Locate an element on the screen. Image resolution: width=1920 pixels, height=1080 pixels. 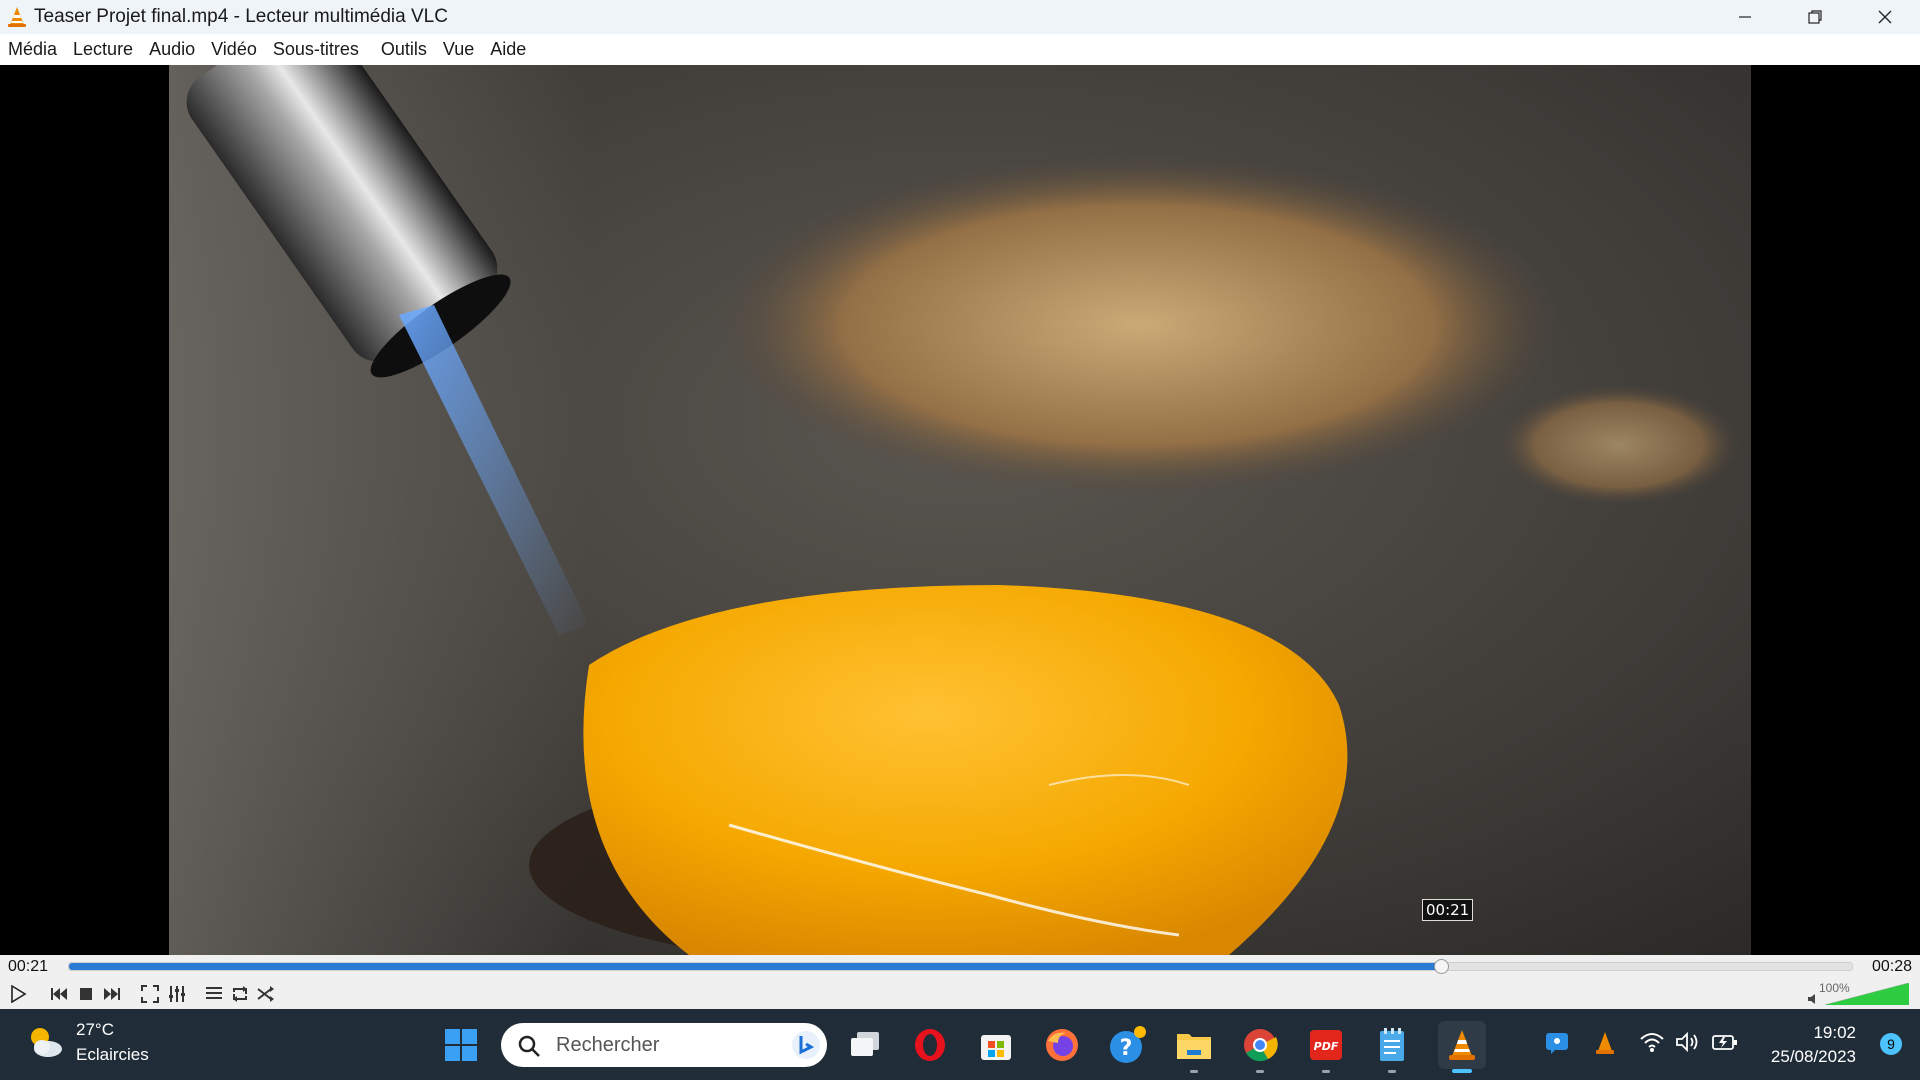
pdf-icon: PDF is located at coordinates (1326, 1045).